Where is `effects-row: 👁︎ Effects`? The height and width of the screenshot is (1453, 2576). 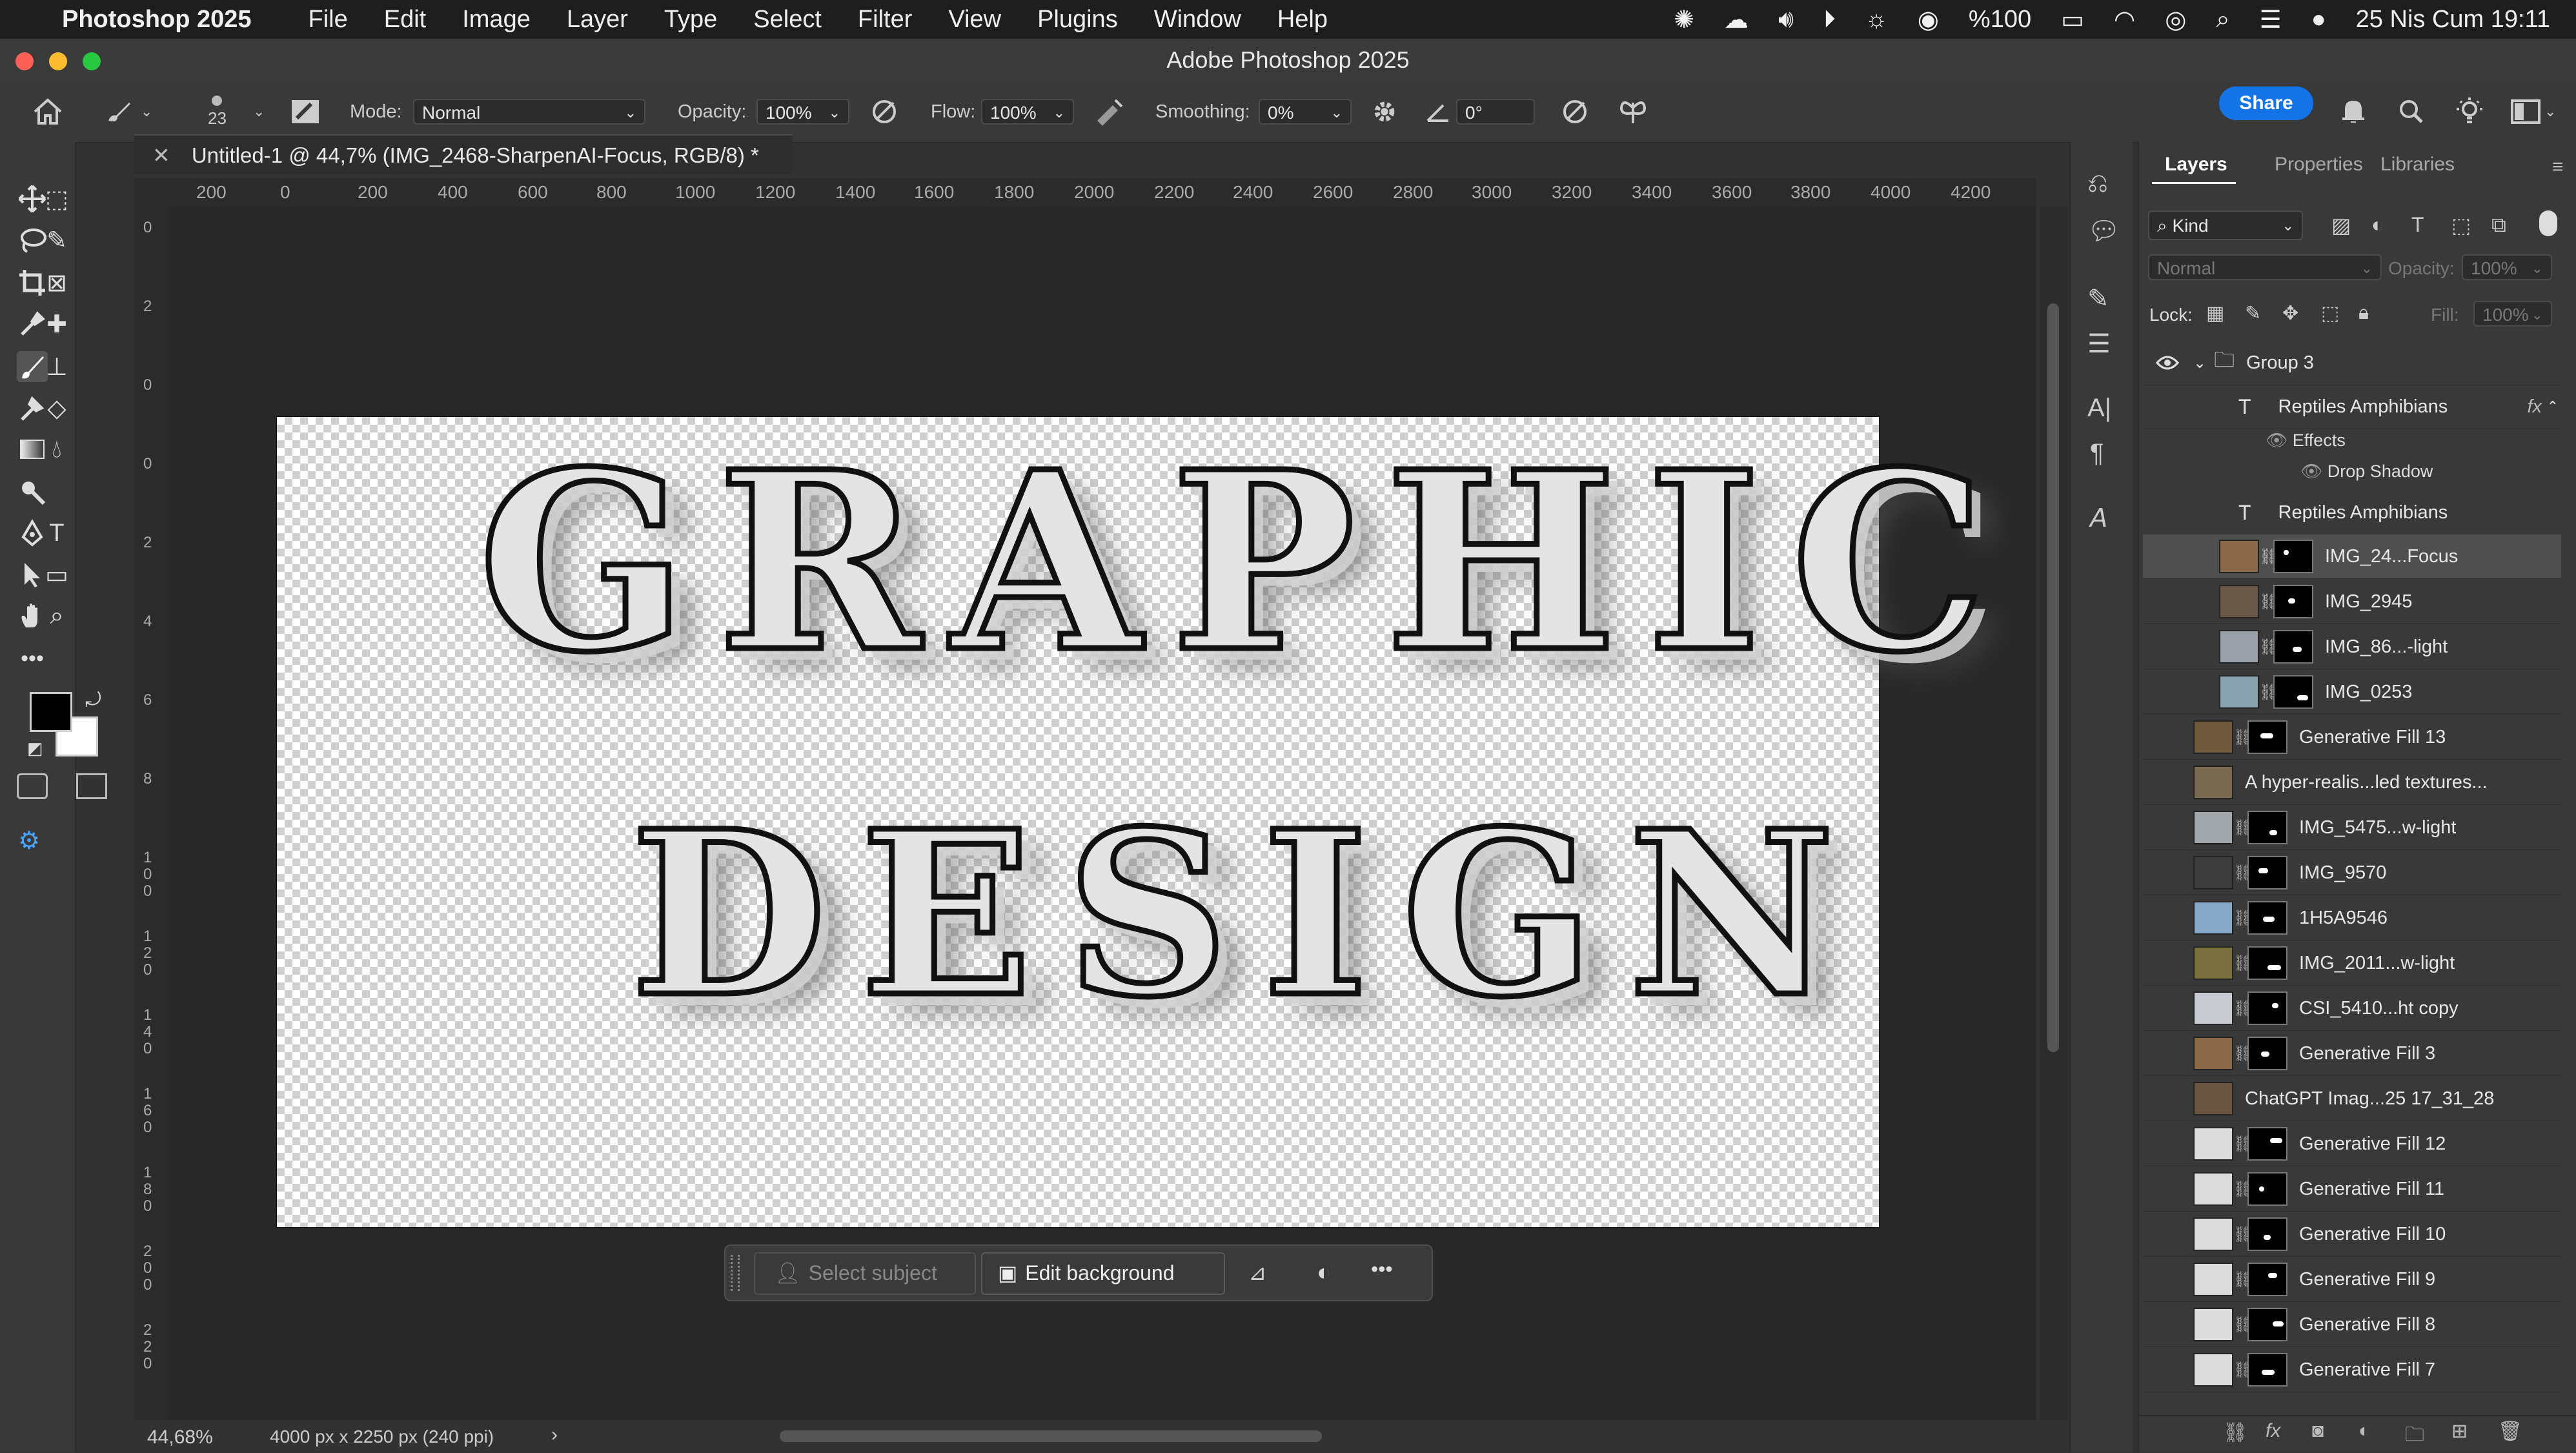
effects-row: 👁︎ Effects is located at coordinates (2306, 440).